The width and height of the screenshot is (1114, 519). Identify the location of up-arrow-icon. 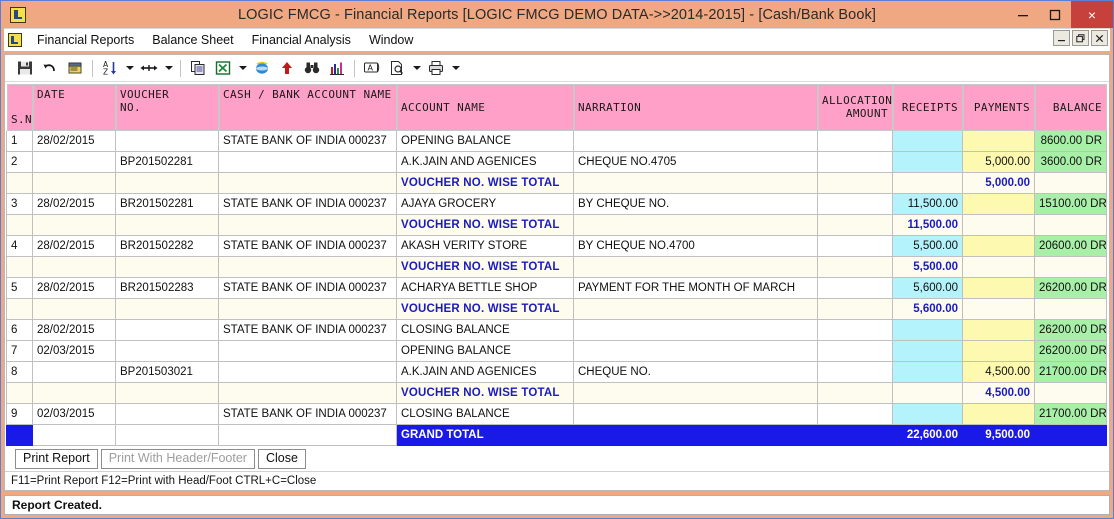
(287, 68).